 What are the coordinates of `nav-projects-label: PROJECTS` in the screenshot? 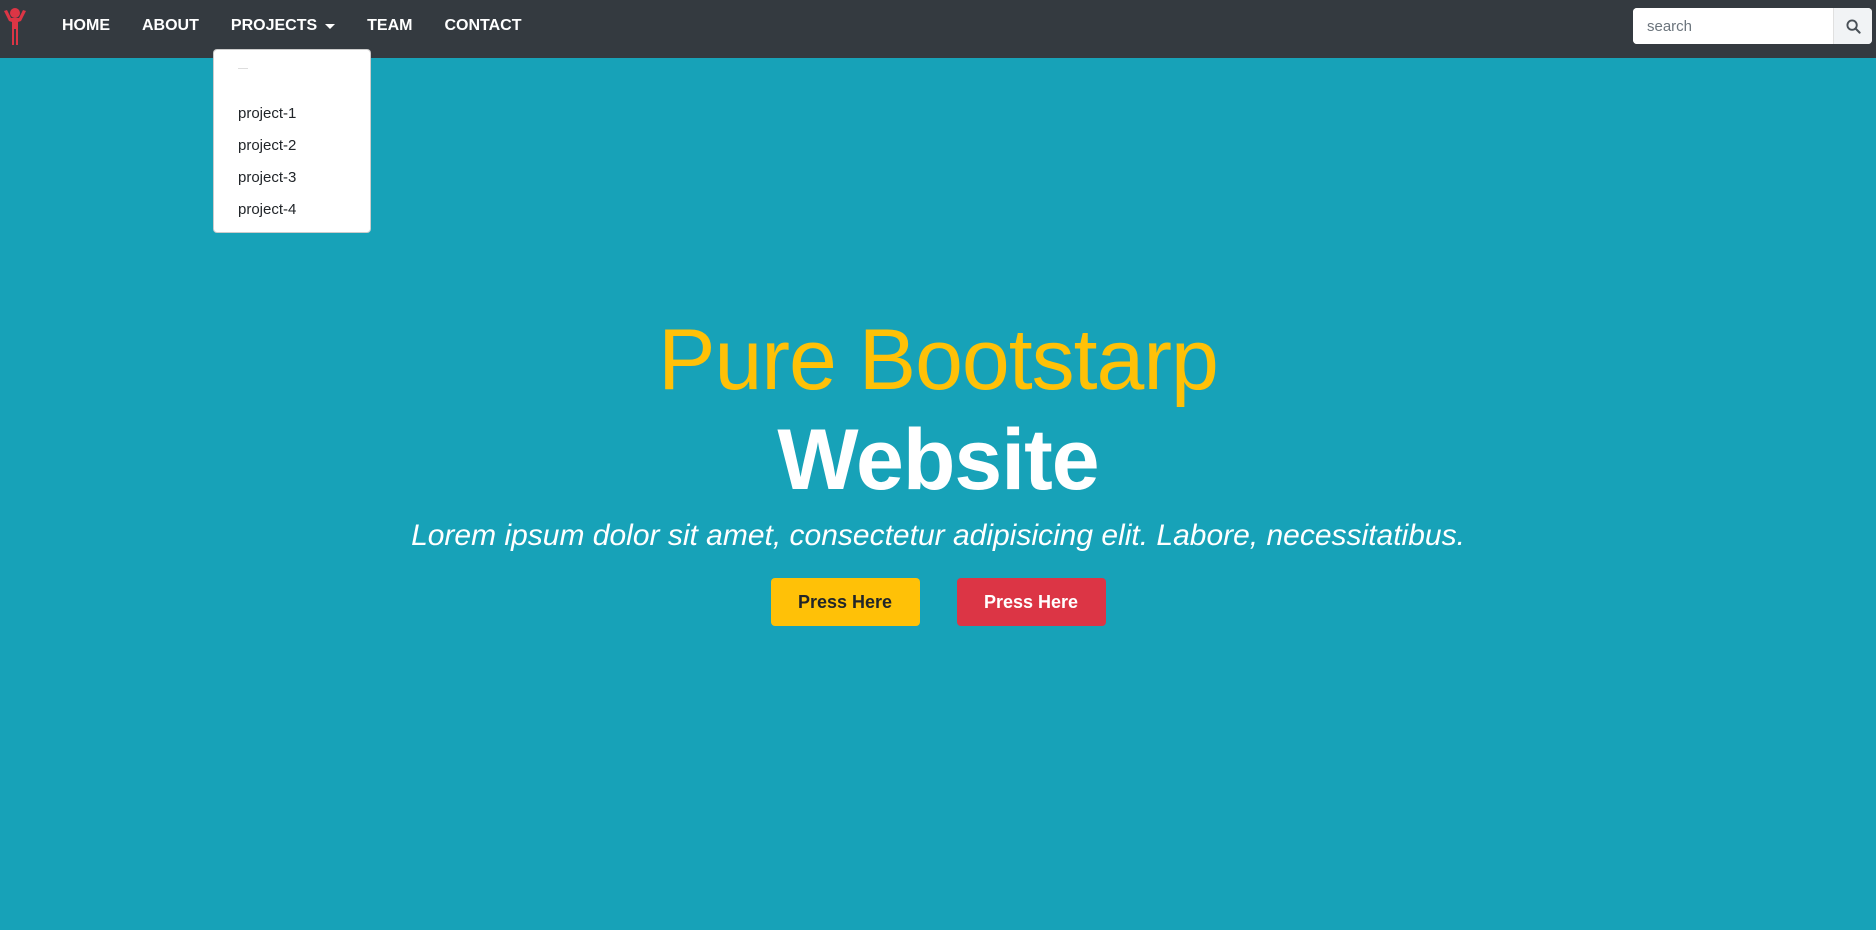 It's located at (274, 25).